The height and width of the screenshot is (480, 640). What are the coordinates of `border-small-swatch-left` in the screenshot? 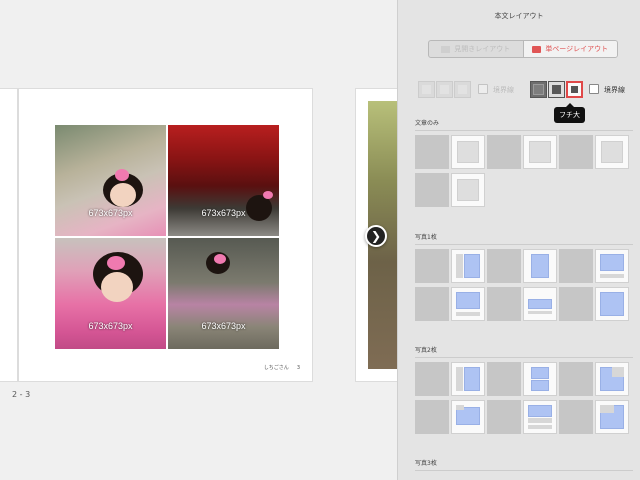 It's located at (444, 89).